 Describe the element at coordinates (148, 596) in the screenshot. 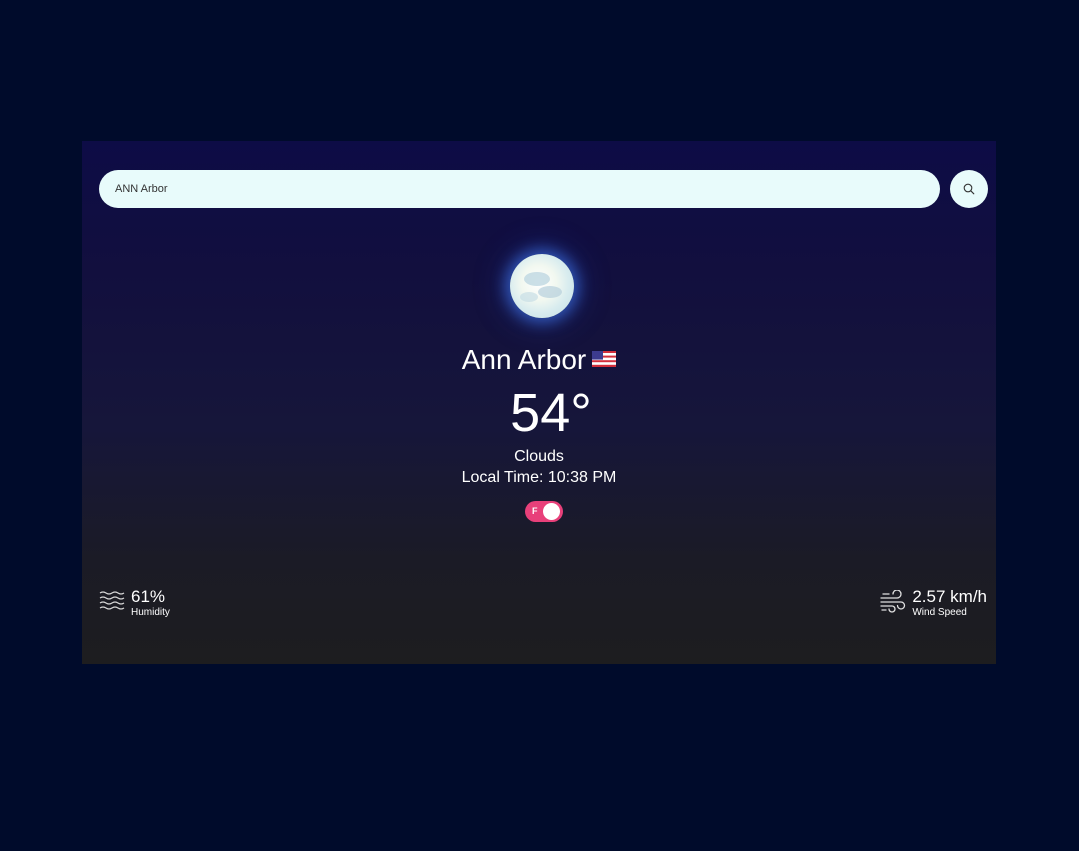

I see `humidity-value: 61%` at that location.